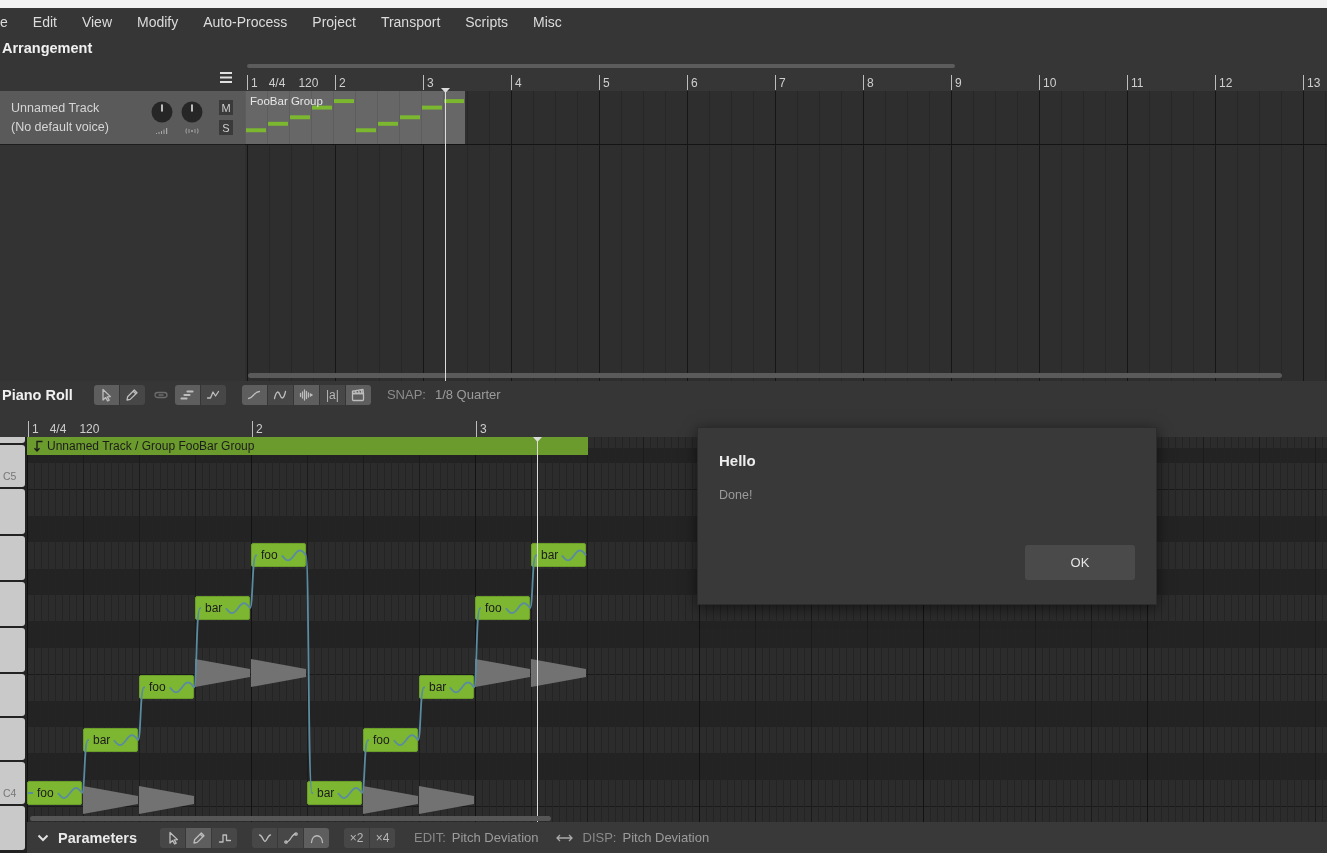 Image resolution: width=1327 pixels, height=853 pixels. Describe the element at coordinates (547, 22) in the screenshot. I see `menu-item: Misc` at that location.